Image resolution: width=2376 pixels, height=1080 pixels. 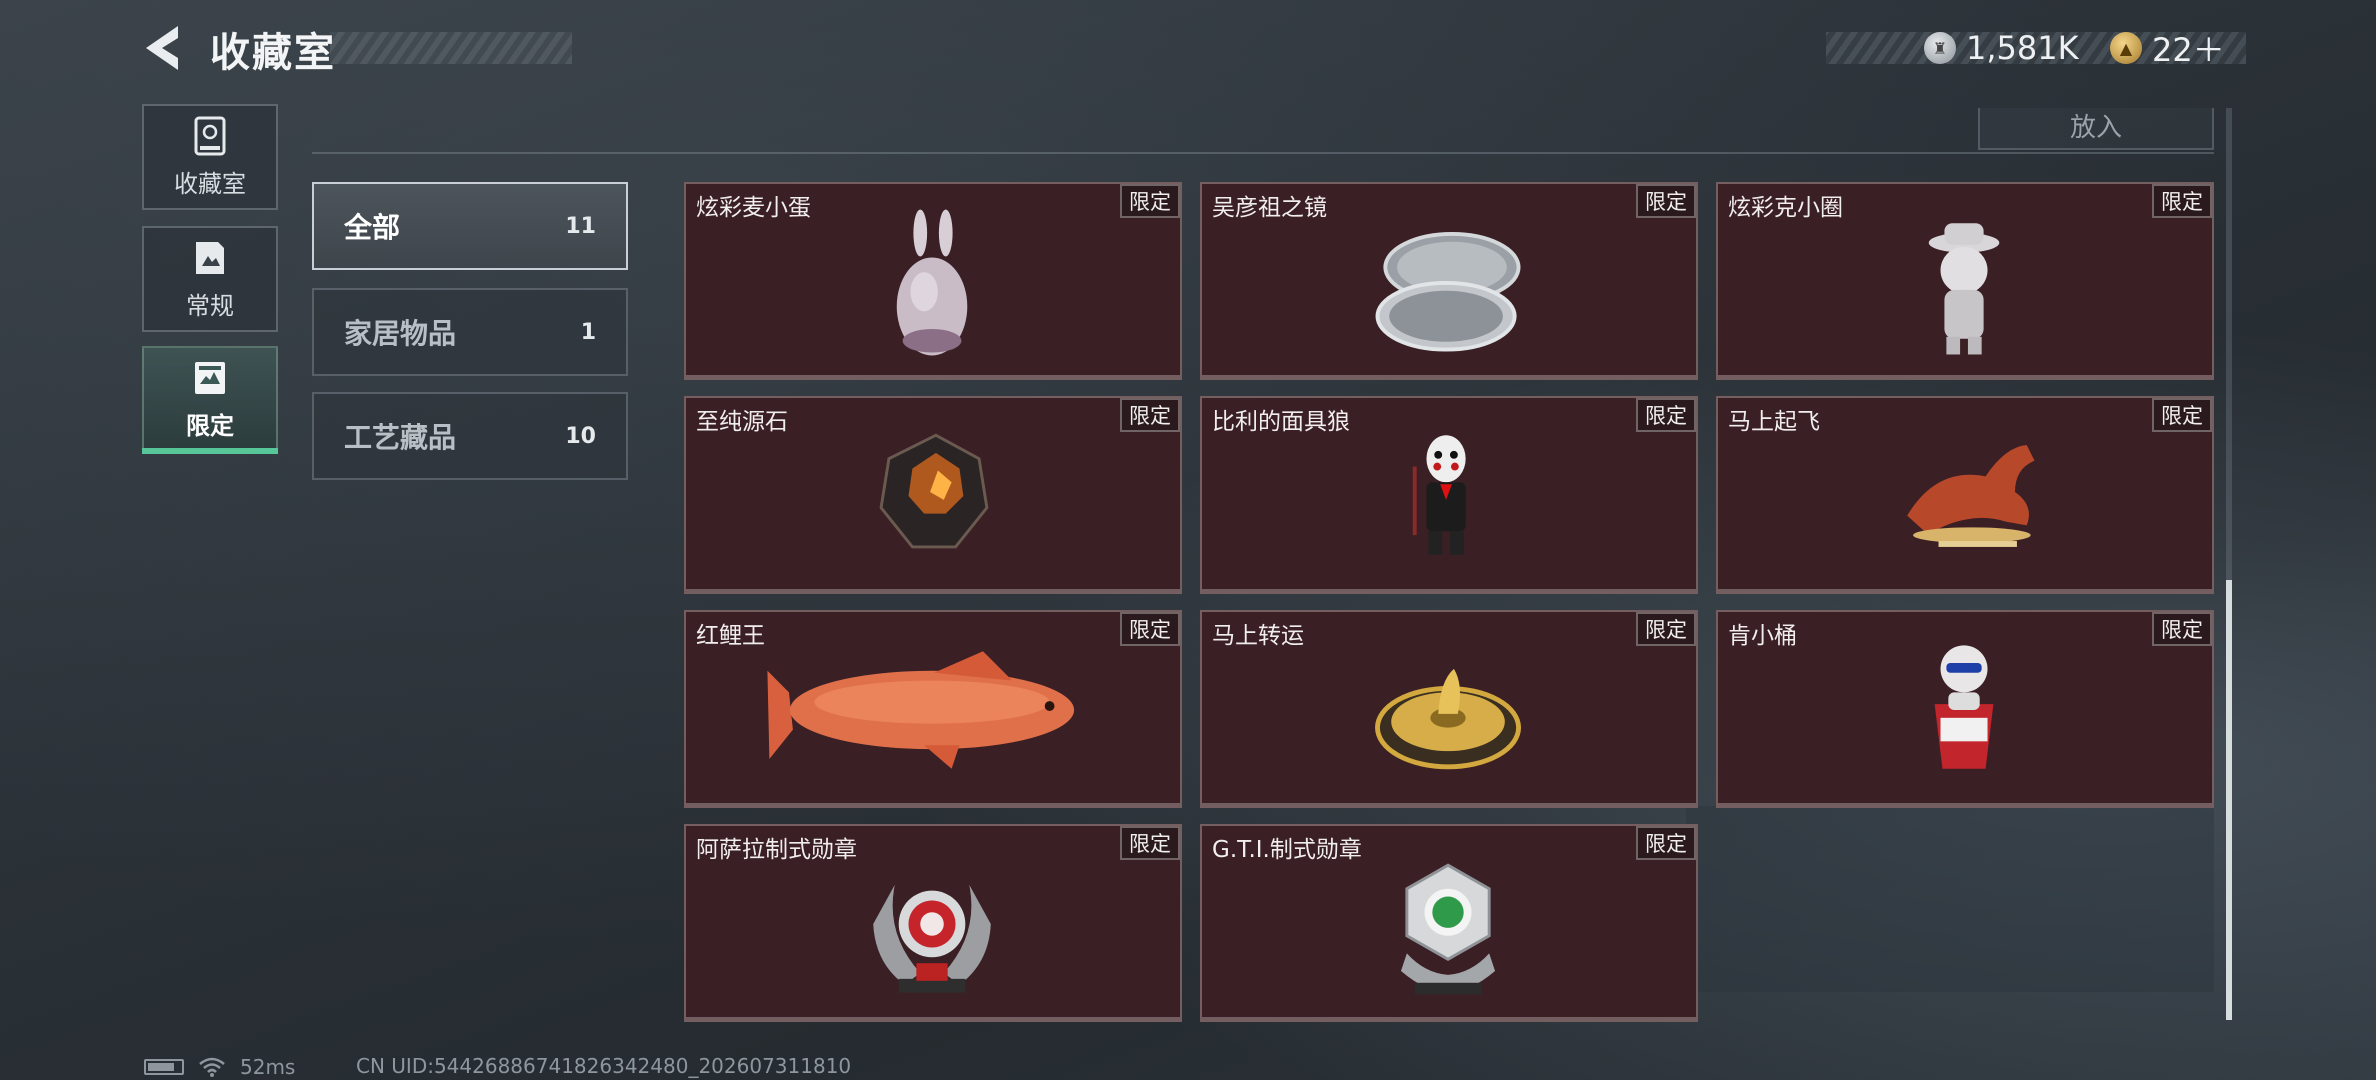 What do you see at coordinates (470, 226) in the screenshot?
I see `filter-all: 全部 11` at bounding box center [470, 226].